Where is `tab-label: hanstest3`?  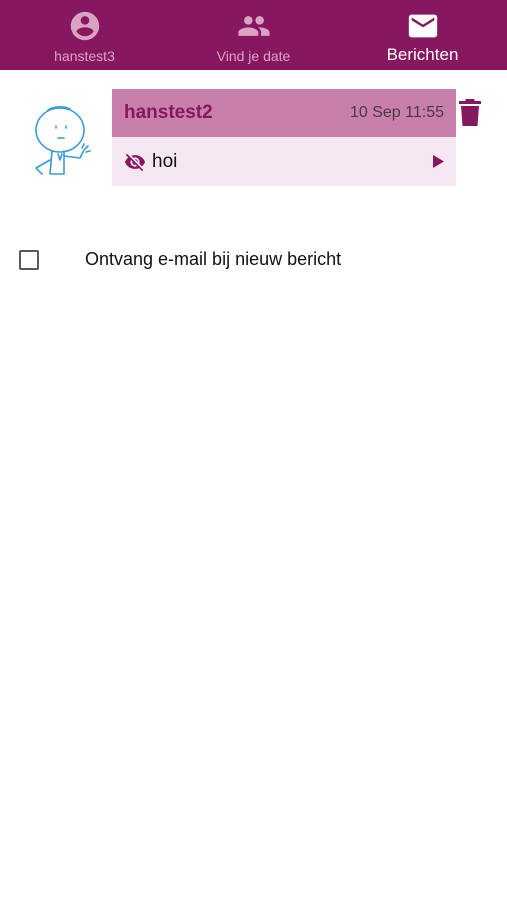
tab-label: hanstest3 is located at coordinates (84, 56).